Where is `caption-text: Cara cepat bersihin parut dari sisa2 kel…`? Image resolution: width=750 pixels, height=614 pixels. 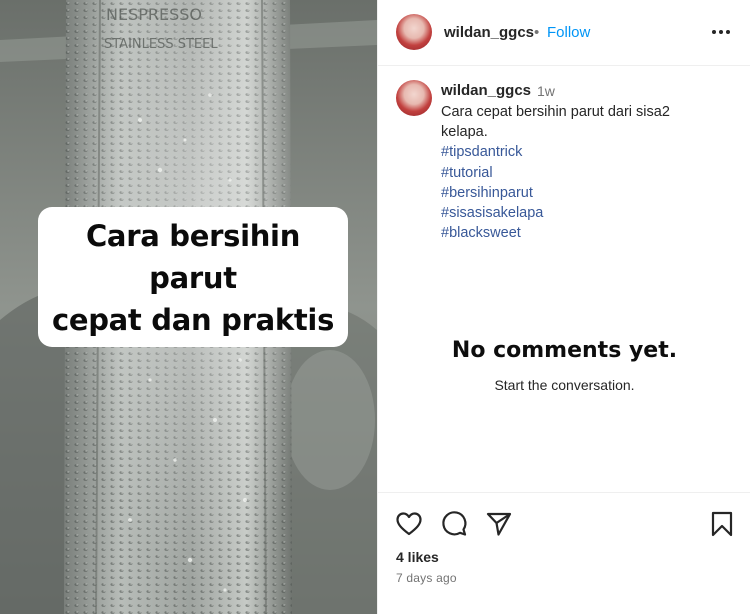
caption-text: Cara cepat bersihin parut dari sisa2 kel… is located at coordinates (586, 172).